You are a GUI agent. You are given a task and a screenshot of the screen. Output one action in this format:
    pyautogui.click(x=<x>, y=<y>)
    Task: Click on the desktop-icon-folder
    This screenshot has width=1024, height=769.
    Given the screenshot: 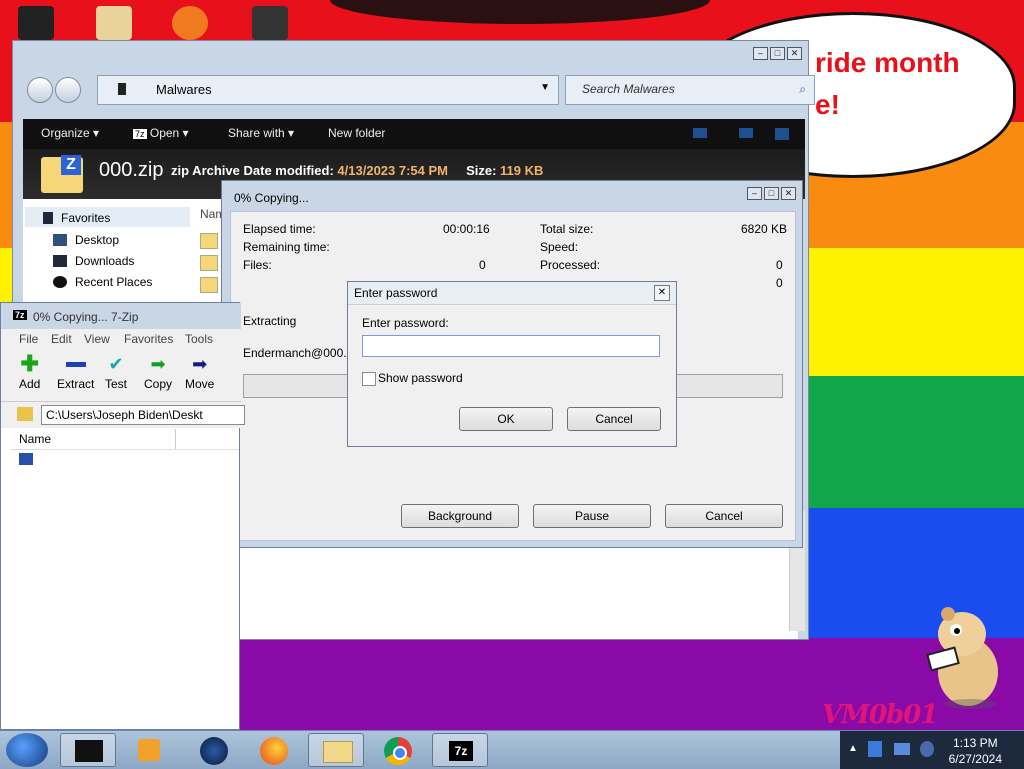 What is the action you would take?
    pyautogui.click(x=114, y=23)
    